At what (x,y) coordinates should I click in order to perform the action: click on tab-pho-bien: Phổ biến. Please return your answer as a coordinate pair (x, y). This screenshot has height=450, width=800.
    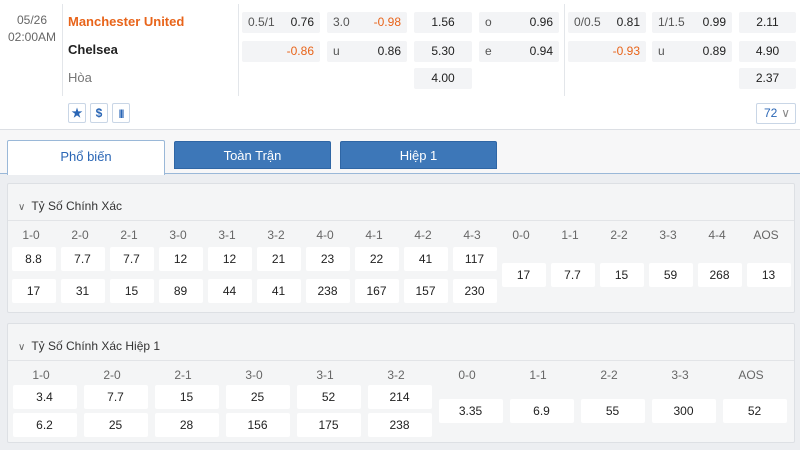
    Looking at the image, I should click on (86, 157).